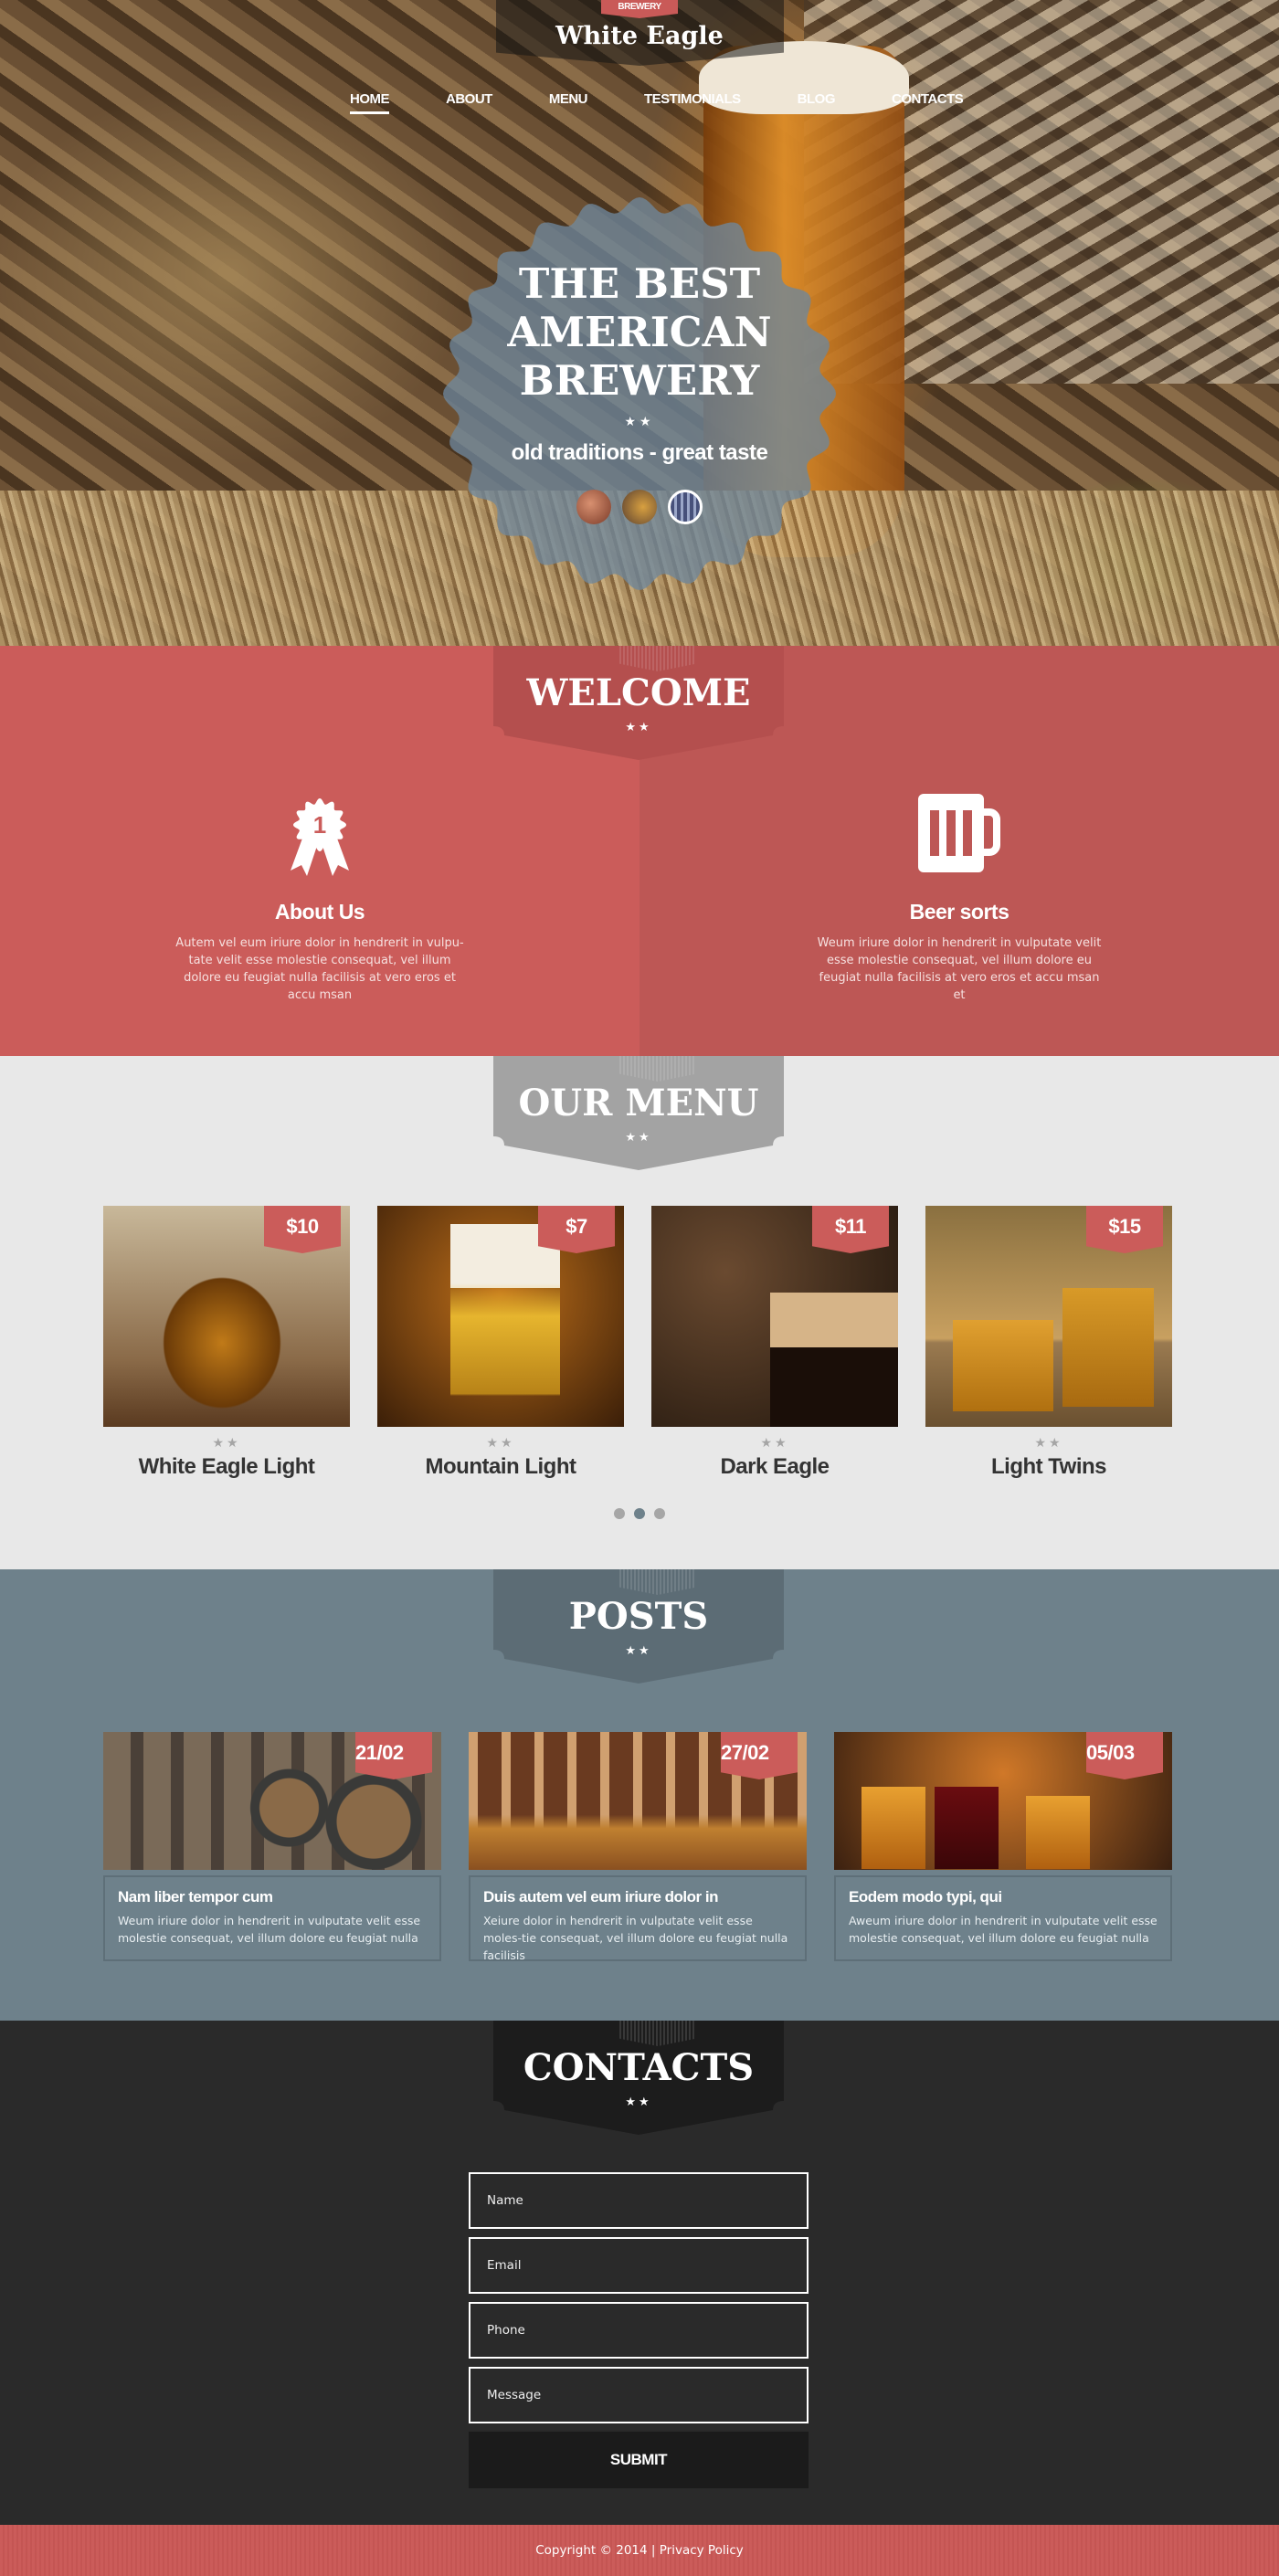 This screenshot has width=1279, height=2576. I want to click on carousel-pager, so click(639, 1513).